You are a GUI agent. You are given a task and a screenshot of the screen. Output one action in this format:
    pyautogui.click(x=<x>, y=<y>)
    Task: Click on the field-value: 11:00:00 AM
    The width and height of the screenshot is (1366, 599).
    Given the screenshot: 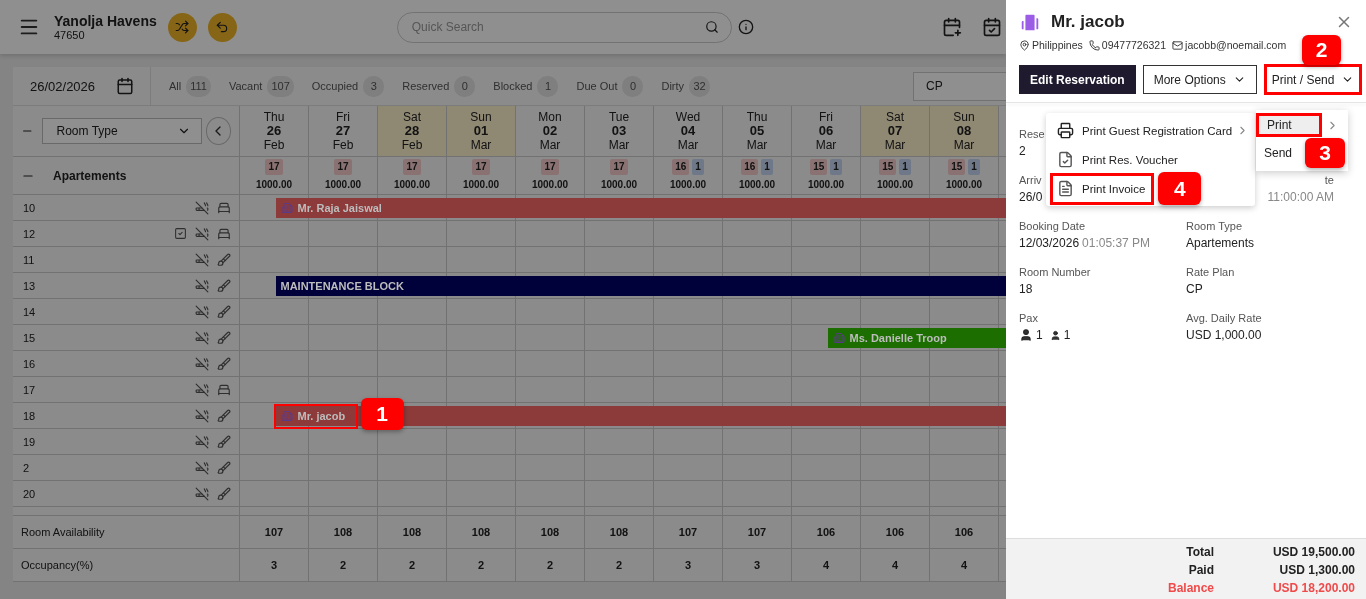 What is the action you would take?
    pyautogui.click(x=1300, y=197)
    